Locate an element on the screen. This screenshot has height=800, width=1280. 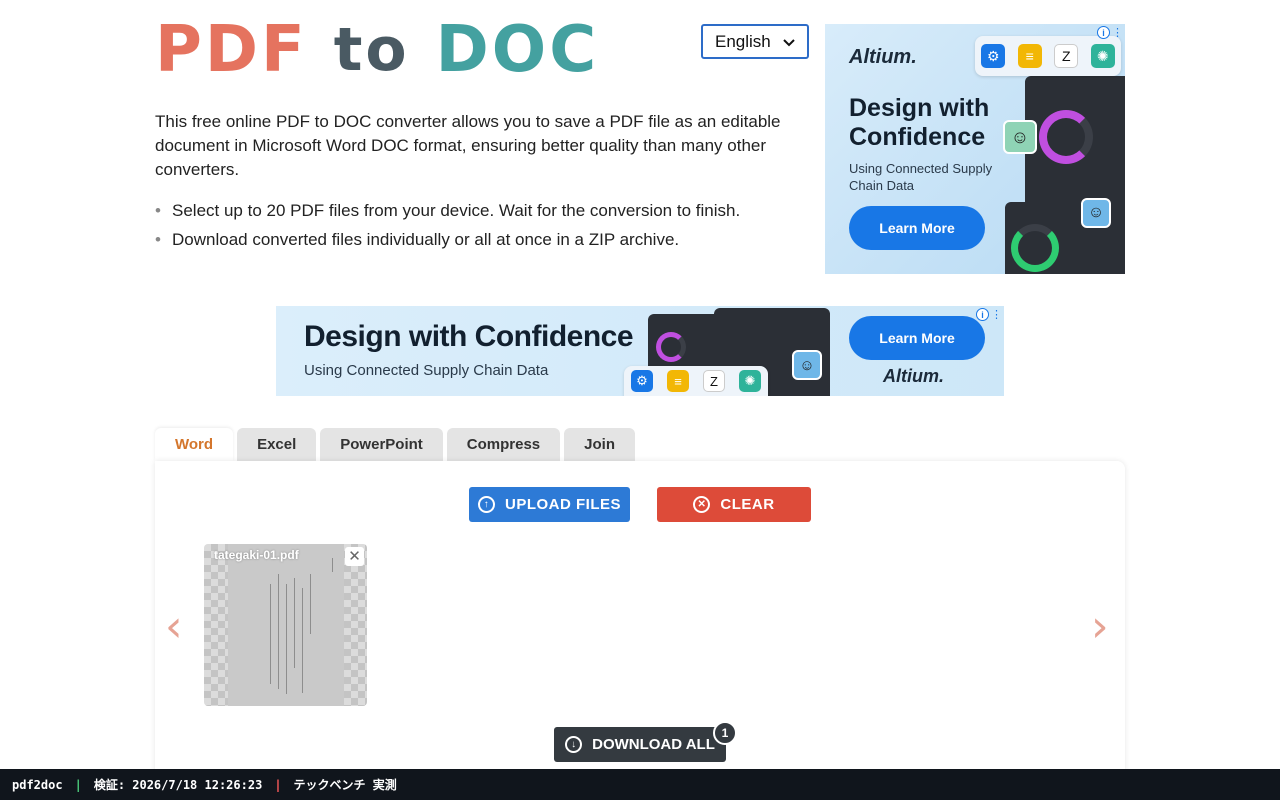
status-note: テックベンチ 実測 is located at coordinates (345, 785).